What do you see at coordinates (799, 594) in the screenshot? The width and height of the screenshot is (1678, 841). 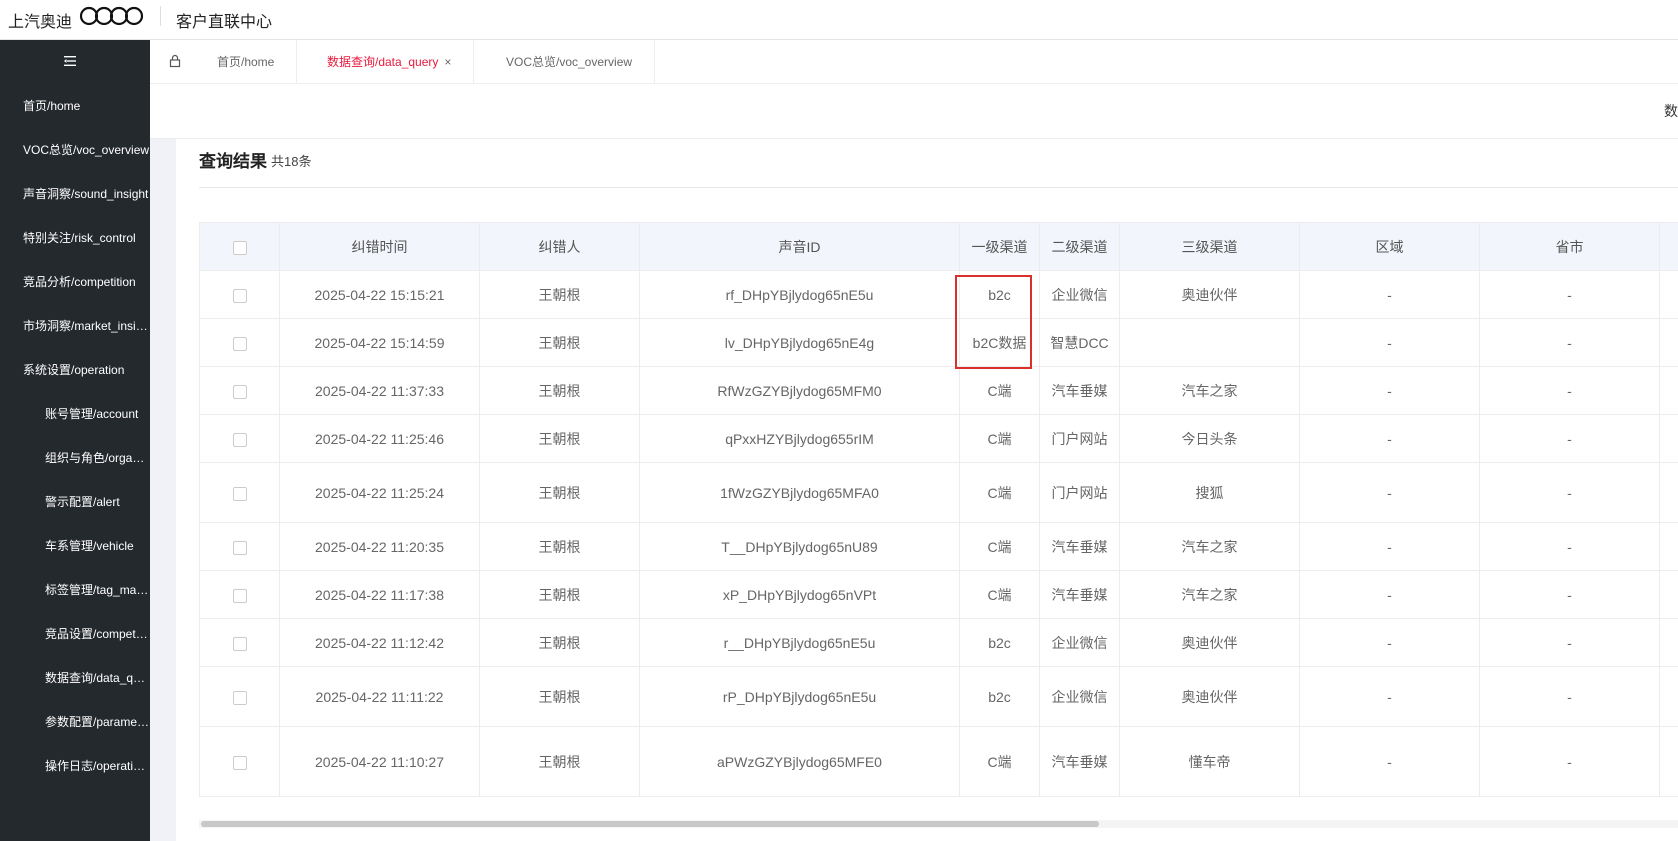 I see `cell-voice-id: xP_DHpYBjlydog65nVPt` at bounding box center [799, 594].